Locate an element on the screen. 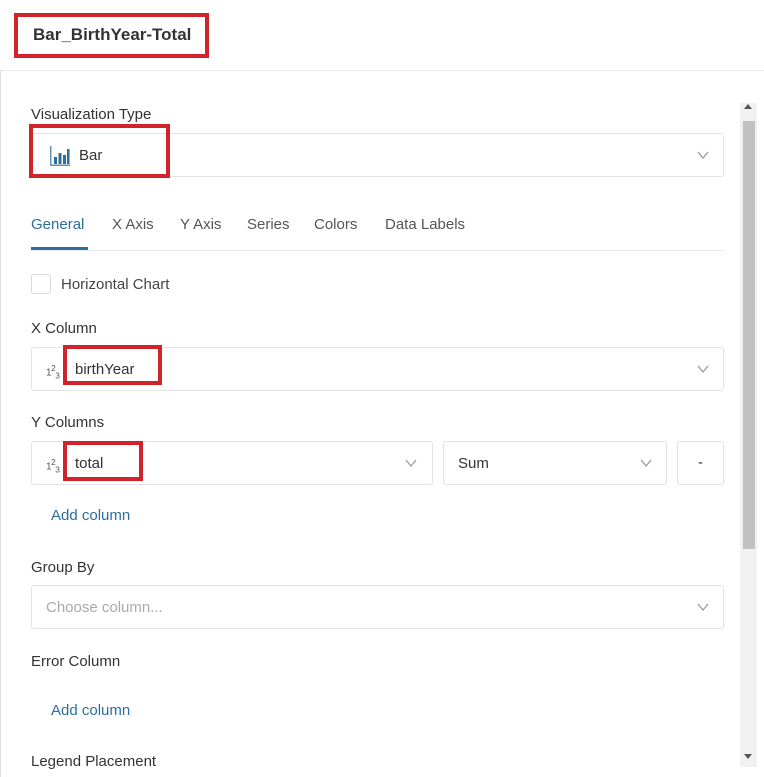  add-y-column-link: Add column is located at coordinates (90, 515).